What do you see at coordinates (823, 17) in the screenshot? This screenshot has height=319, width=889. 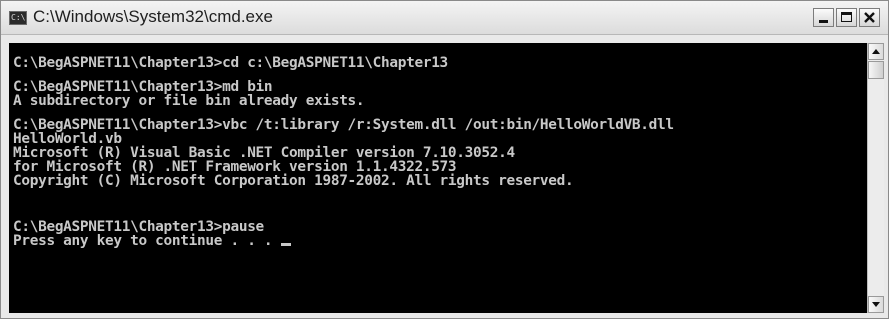 I see `minimize-button` at bounding box center [823, 17].